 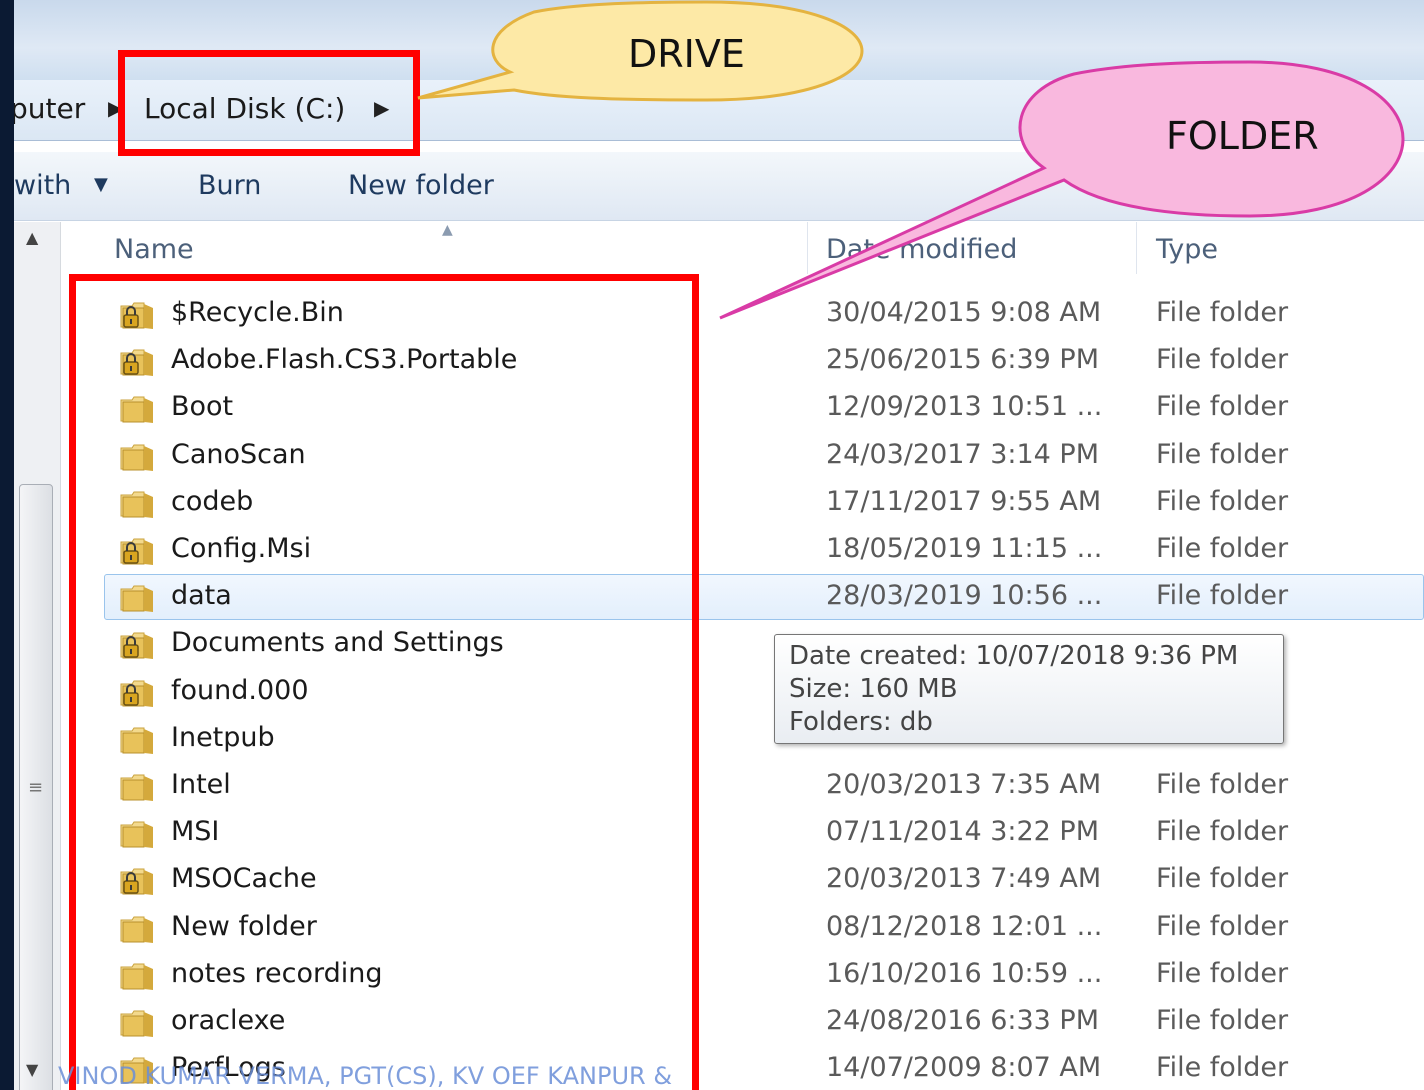 What do you see at coordinates (750, 250) in the screenshot?
I see `column-header-row` at bounding box center [750, 250].